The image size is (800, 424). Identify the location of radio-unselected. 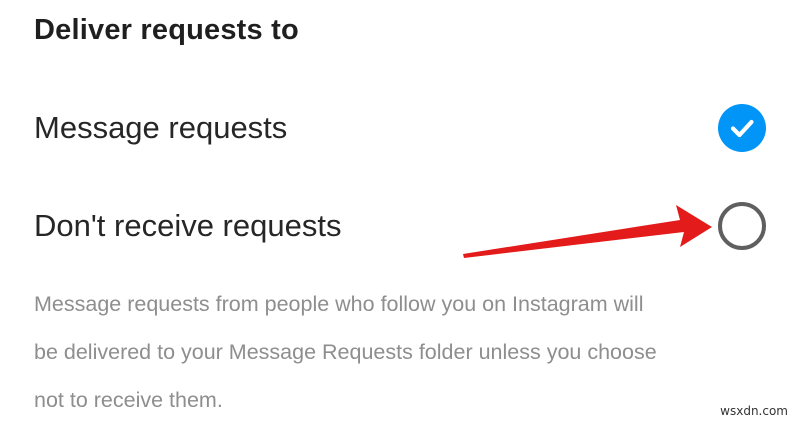
(742, 226).